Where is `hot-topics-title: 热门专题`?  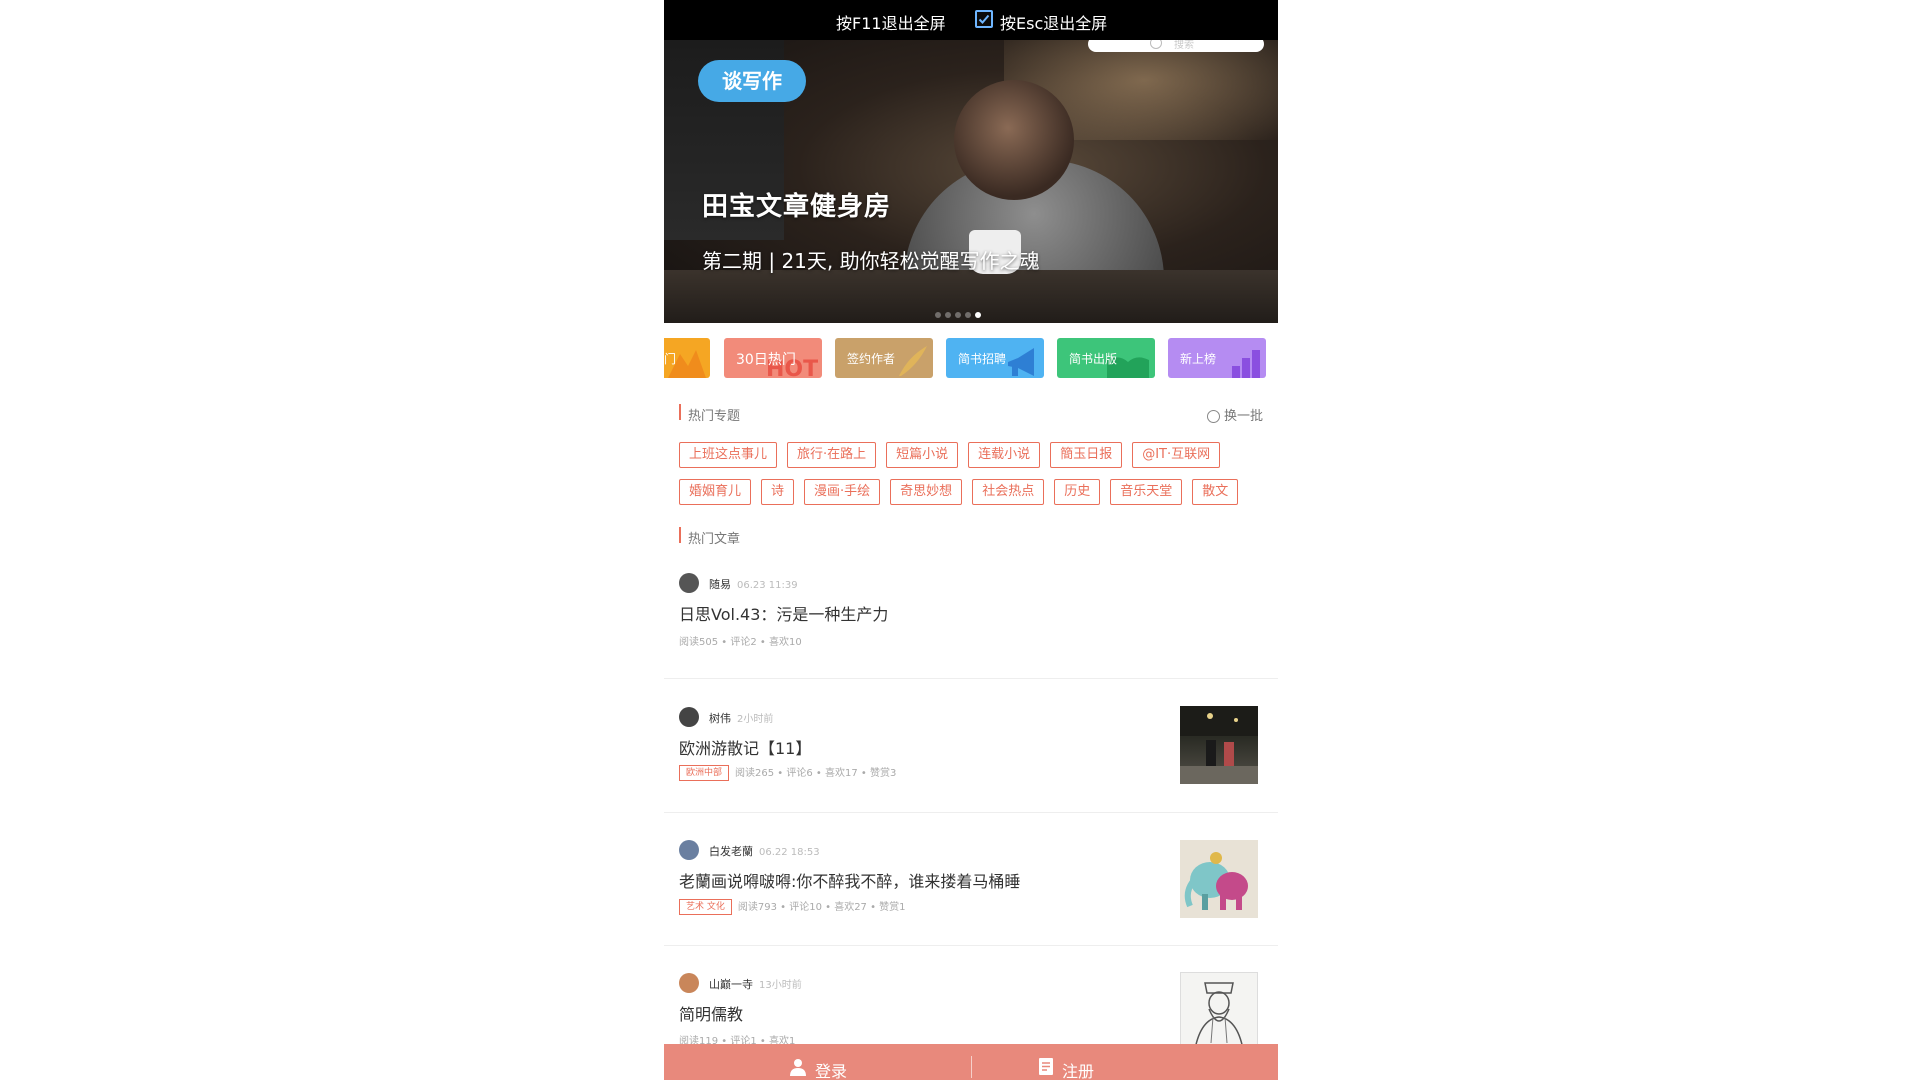 hot-topics-title: 热门专题 is located at coordinates (714, 416).